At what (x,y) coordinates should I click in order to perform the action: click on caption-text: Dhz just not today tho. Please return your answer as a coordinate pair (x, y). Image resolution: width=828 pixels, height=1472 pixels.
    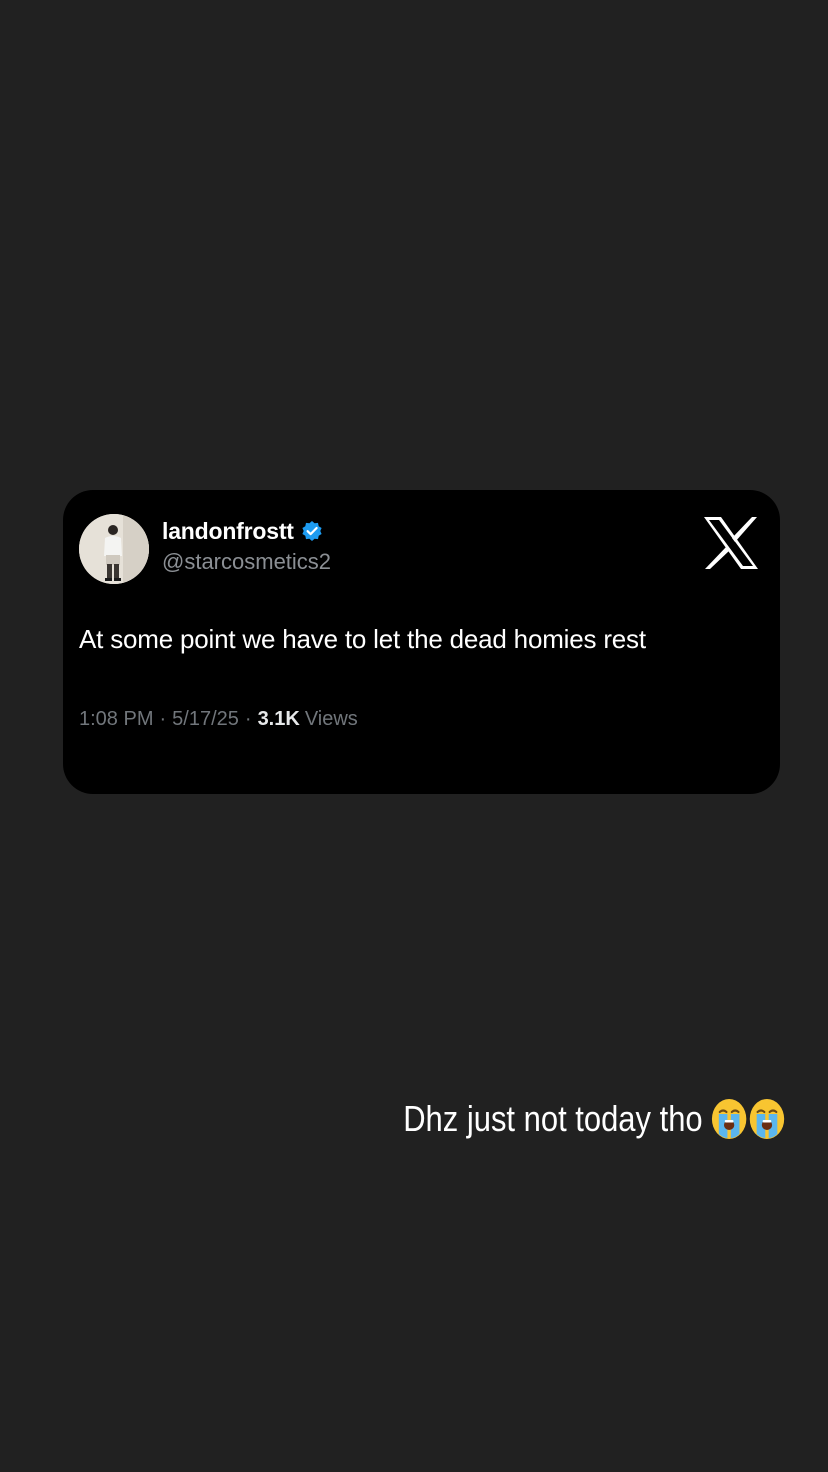
    Looking at the image, I should click on (552, 1118).